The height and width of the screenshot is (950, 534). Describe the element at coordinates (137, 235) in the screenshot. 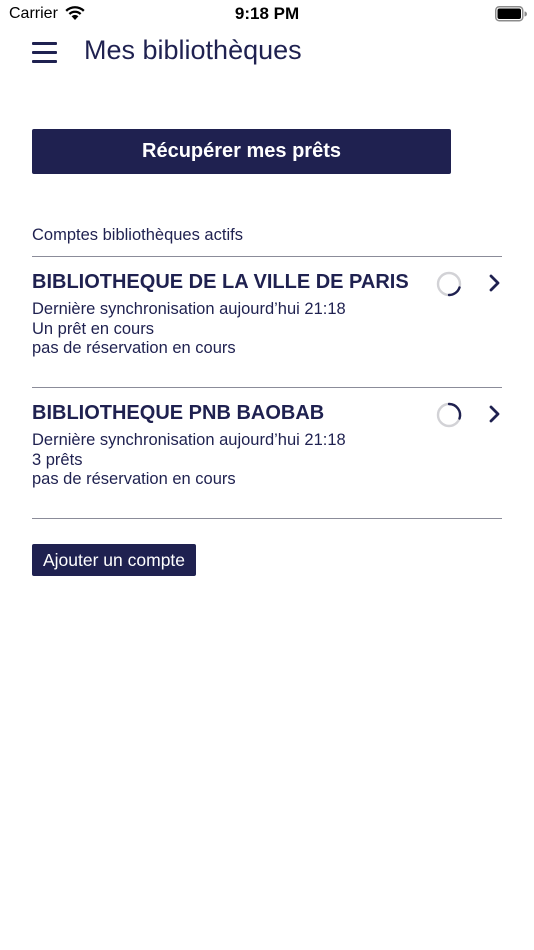

I see `section-title: Comptes bibliothèques actifs` at that location.